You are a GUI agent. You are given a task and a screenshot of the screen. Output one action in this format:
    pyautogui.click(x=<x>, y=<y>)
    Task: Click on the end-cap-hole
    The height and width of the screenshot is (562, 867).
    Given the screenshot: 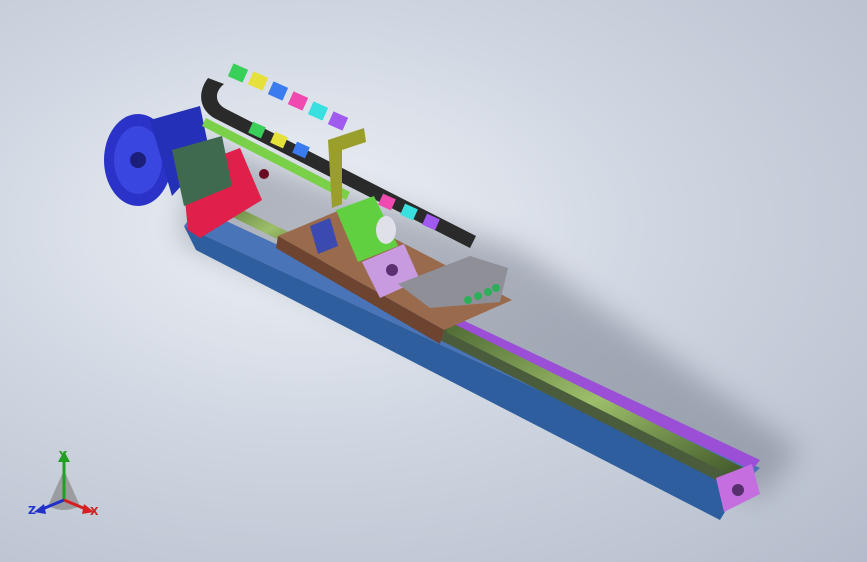 What is the action you would take?
    pyautogui.click(x=738, y=490)
    